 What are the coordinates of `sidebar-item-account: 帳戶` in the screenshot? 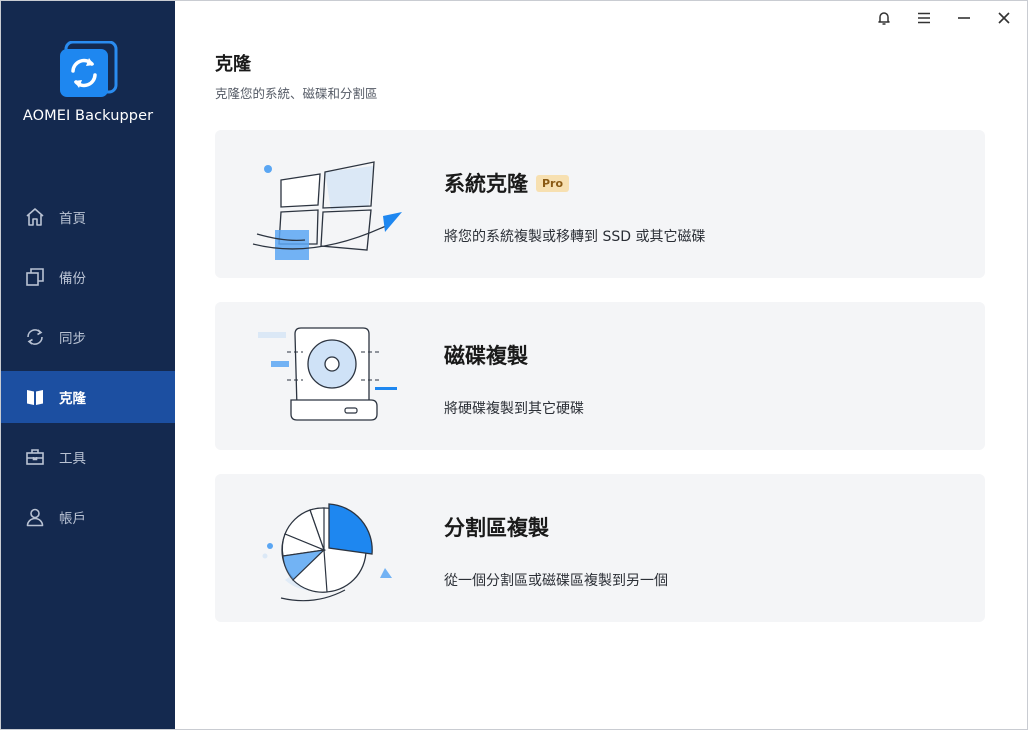 It's located at (88, 517).